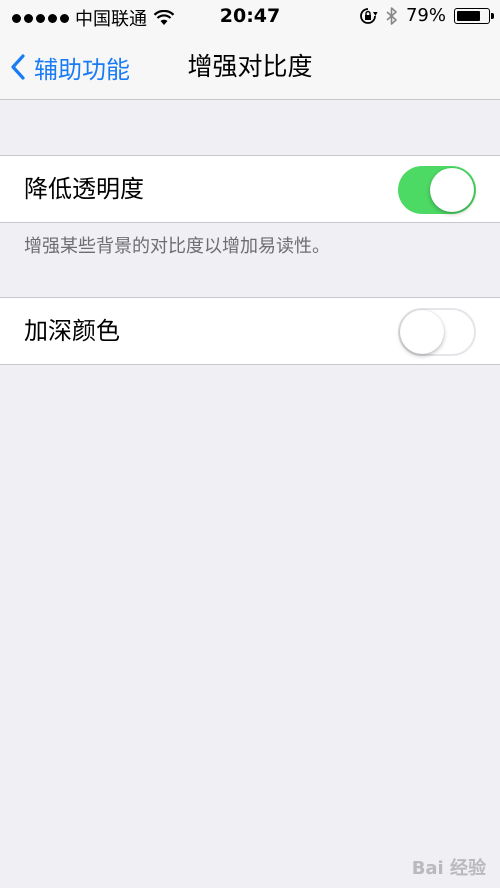 The width and height of the screenshot is (500, 888). What do you see at coordinates (250, 189) in the screenshot?
I see `reduce-transparency-row: 降低透明度` at bounding box center [250, 189].